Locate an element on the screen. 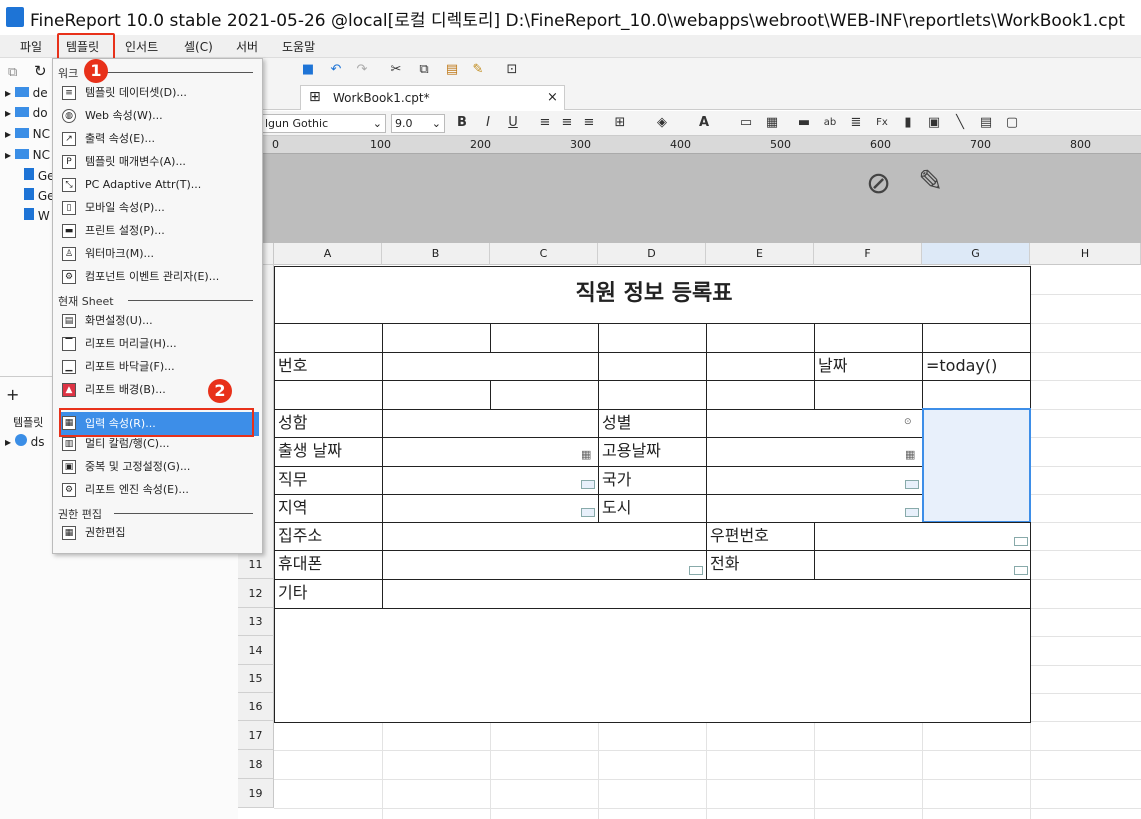 The image size is (1141, 819). cell-job-label: 직무 is located at coordinates (328, 480).